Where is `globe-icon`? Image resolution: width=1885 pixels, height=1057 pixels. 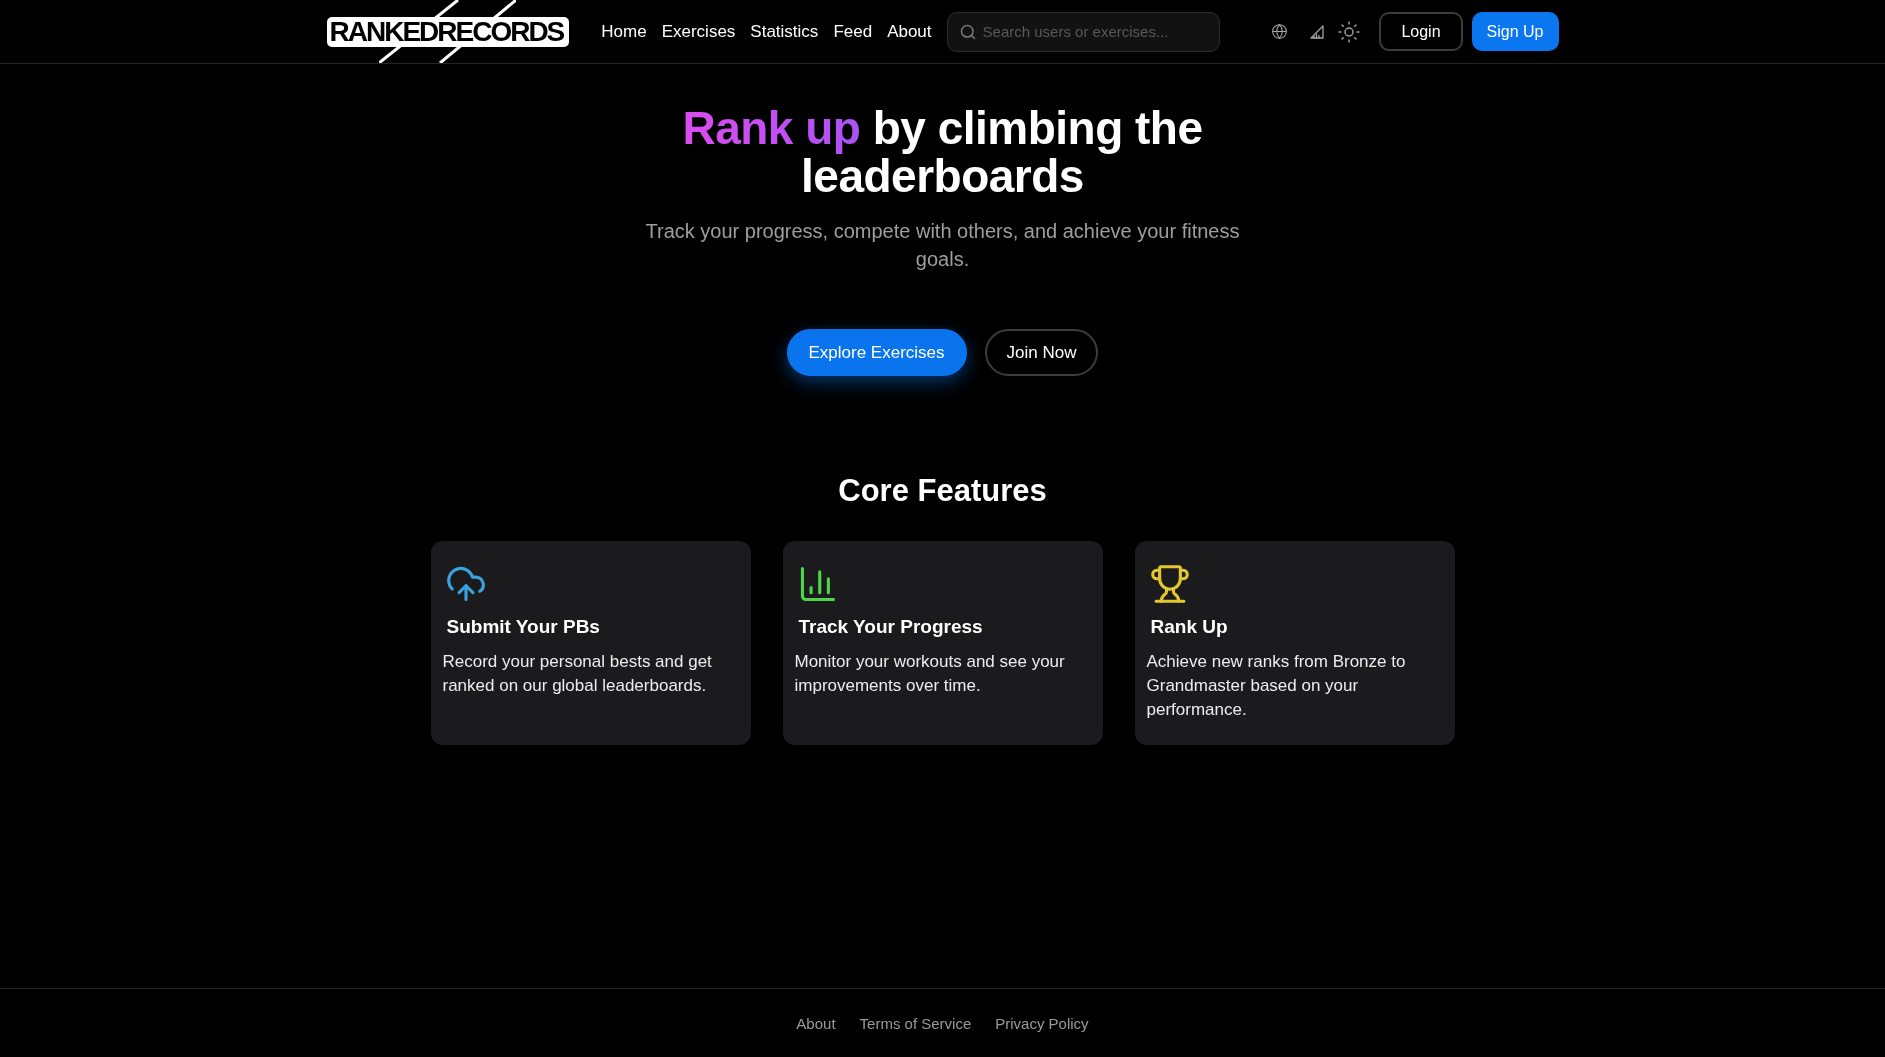
globe-icon is located at coordinates (1280, 31).